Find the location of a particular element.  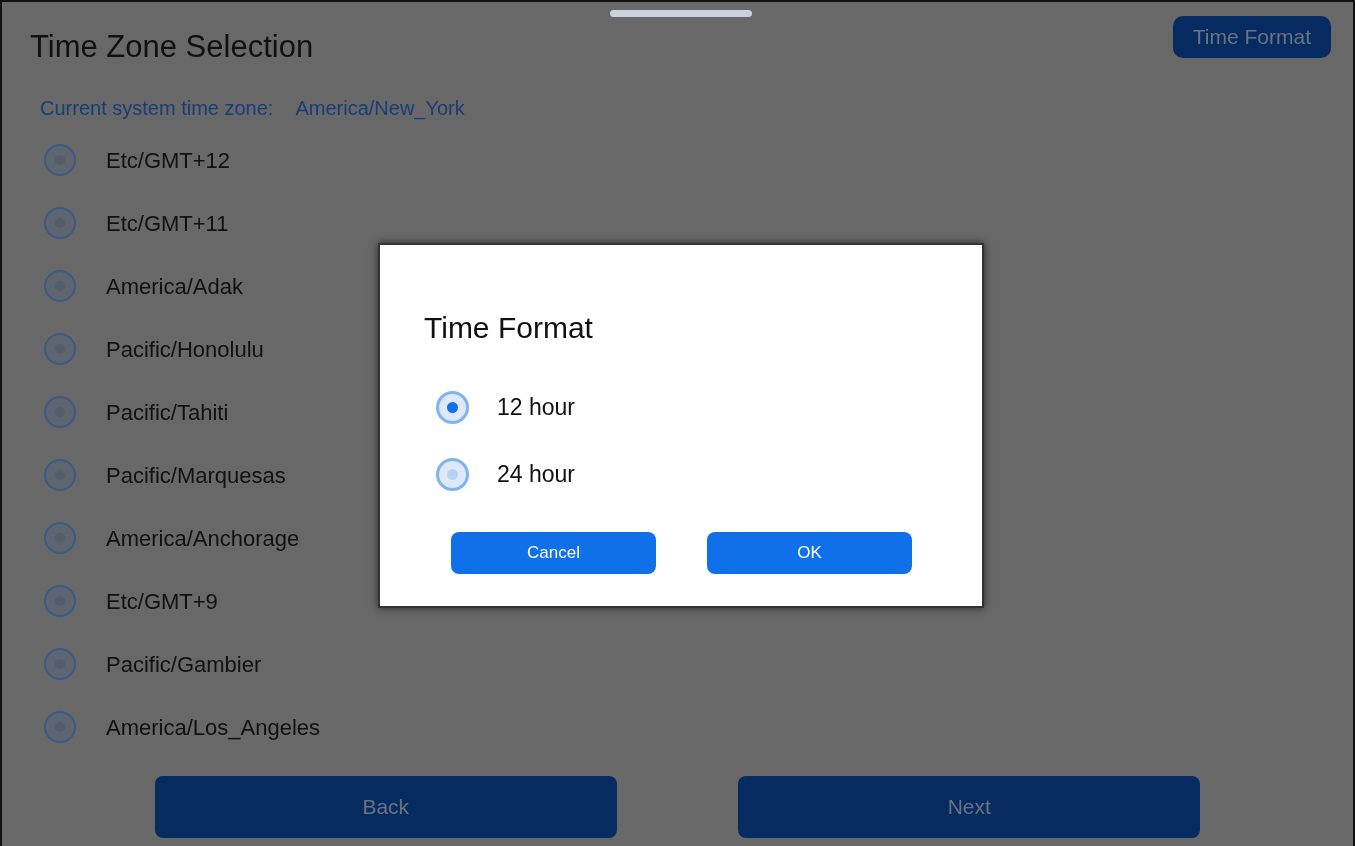

zone-label: America/Adak is located at coordinates (174, 286).